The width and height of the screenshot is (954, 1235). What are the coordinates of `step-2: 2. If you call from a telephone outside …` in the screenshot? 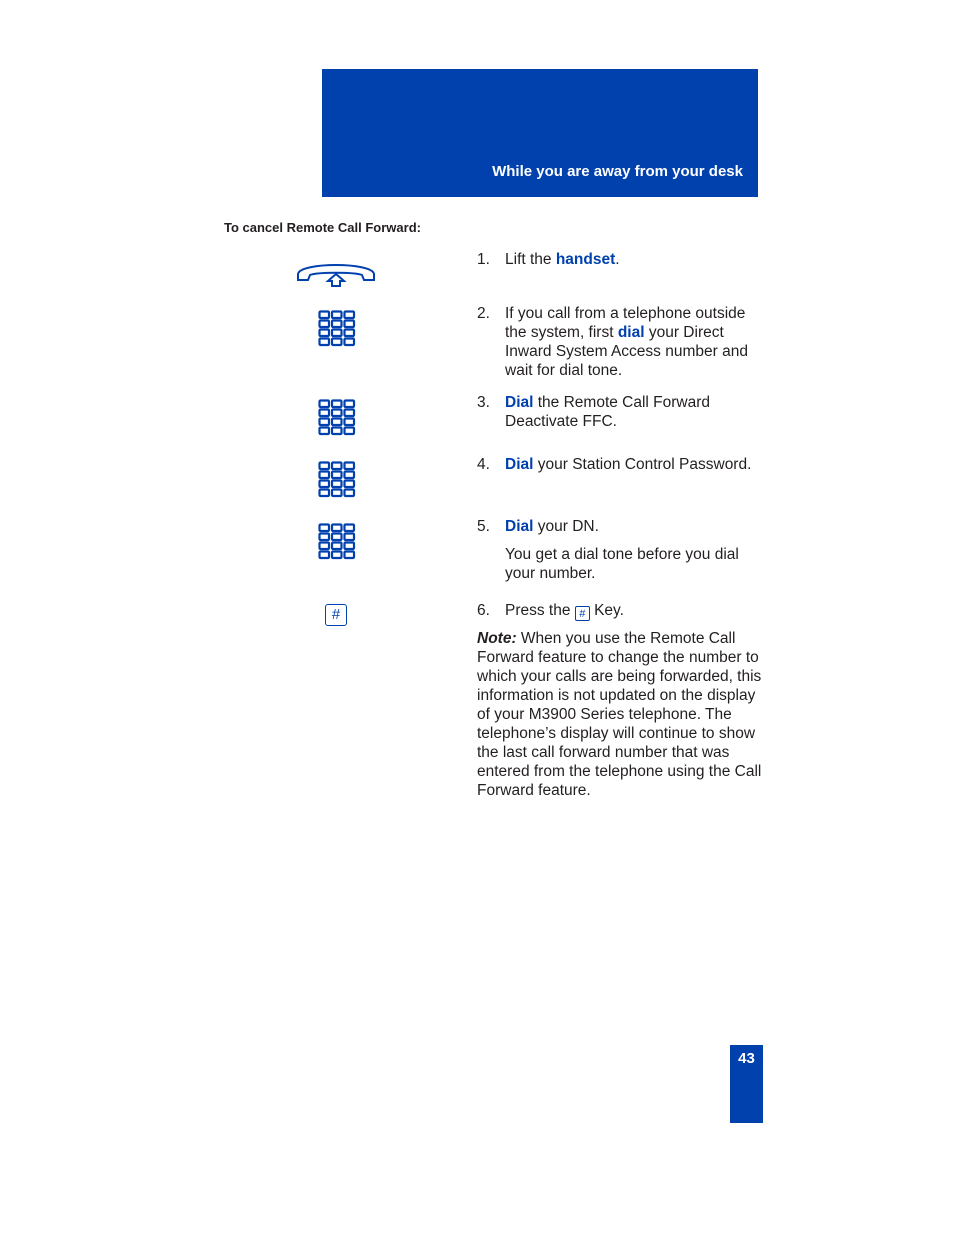 It's located at (612, 342).